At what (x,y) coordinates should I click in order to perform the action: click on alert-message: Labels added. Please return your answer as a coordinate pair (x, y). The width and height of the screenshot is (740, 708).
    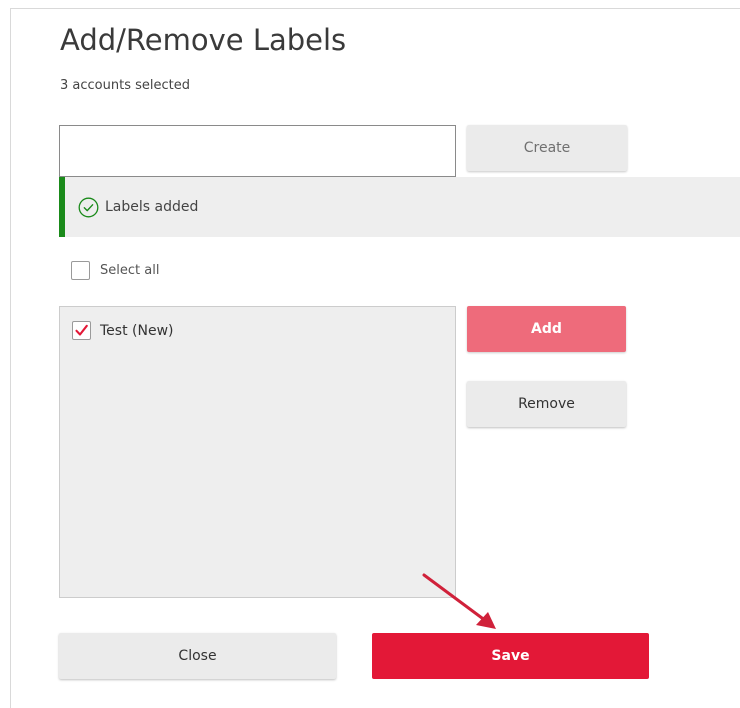
    Looking at the image, I should click on (152, 207).